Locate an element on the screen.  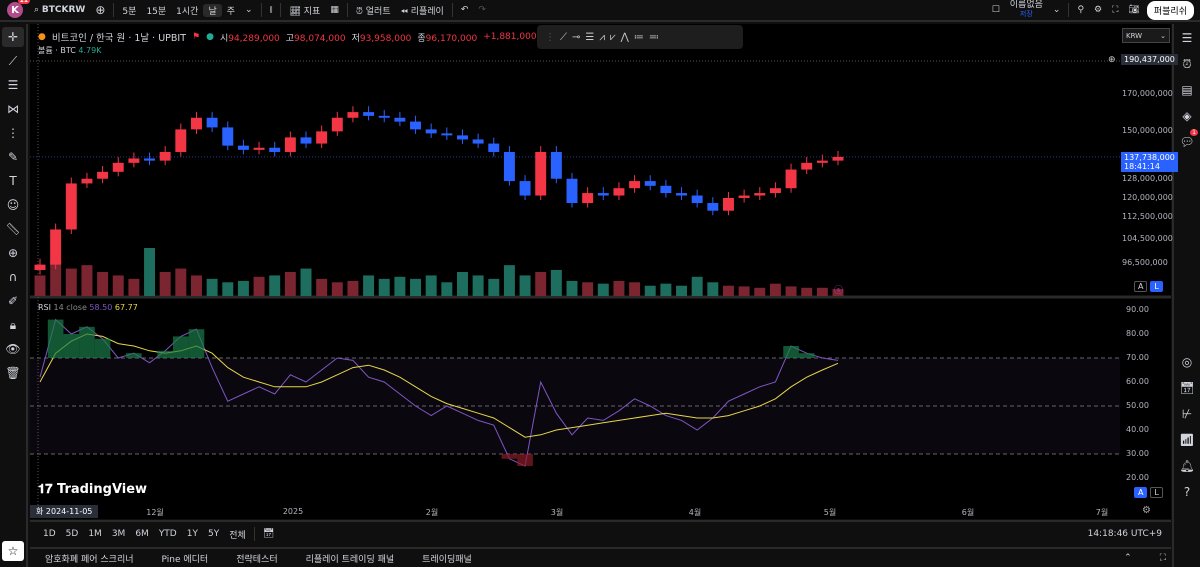
volume-bar is located at coordinates (682, 290).